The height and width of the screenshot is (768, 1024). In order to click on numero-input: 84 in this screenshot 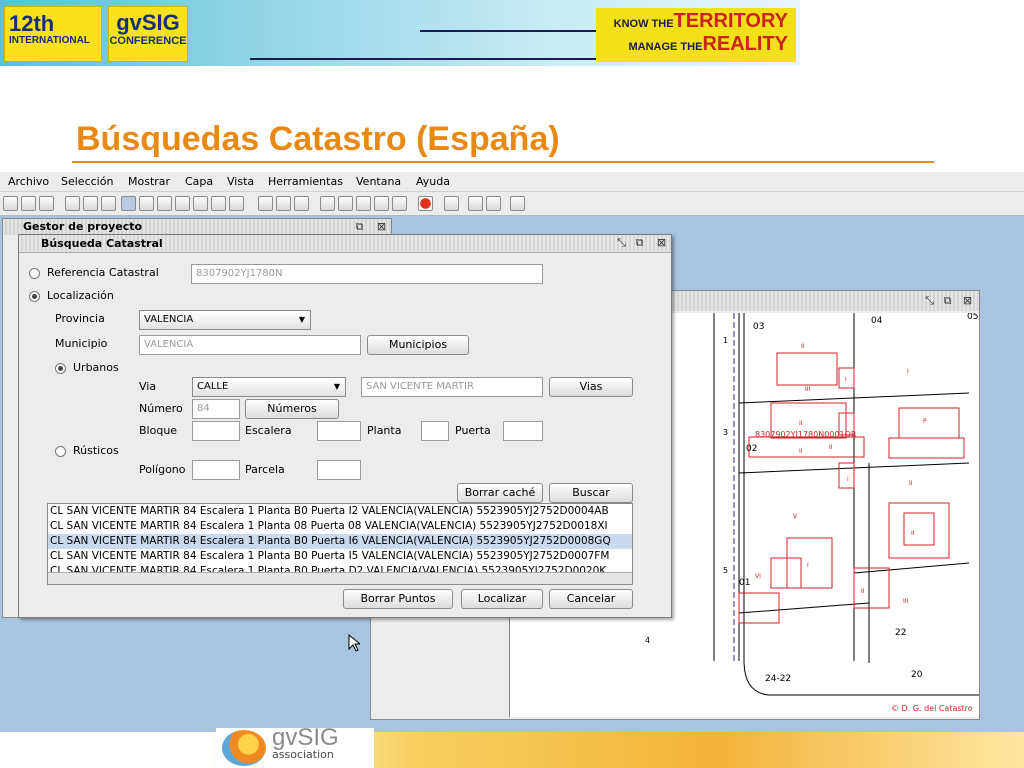, I will do `click(216, 409)`.